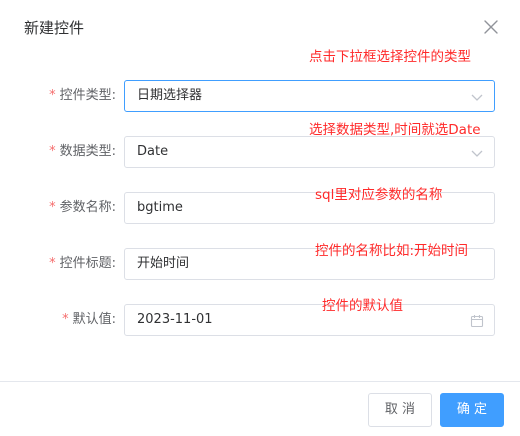 The height and width of the screenshot is (436, 520). I want to click on cancel-button: 取 消, so click(400, 410).